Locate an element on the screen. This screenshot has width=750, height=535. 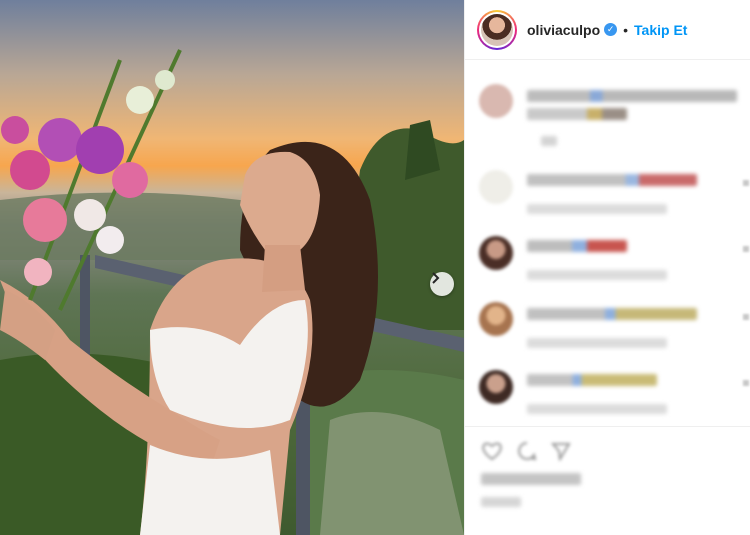
likes-count-blurred is located at coordinates (531, 479).